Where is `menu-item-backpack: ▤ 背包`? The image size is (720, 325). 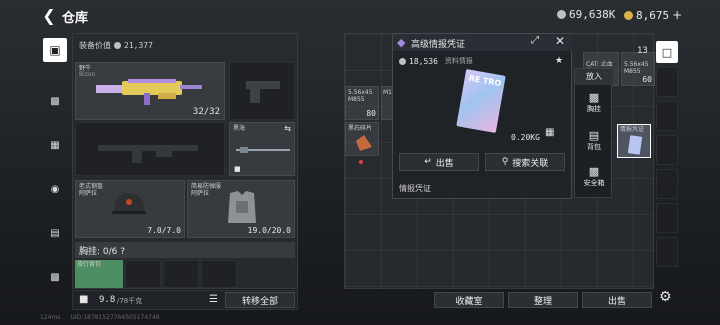
menu-item-backpack: ▤ 背包 is located at coordinates (594, 144).